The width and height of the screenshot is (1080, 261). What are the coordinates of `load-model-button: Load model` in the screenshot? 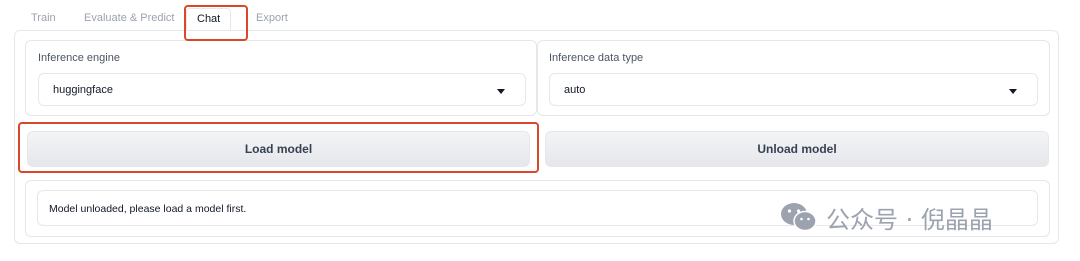 It's located at (278, 149).